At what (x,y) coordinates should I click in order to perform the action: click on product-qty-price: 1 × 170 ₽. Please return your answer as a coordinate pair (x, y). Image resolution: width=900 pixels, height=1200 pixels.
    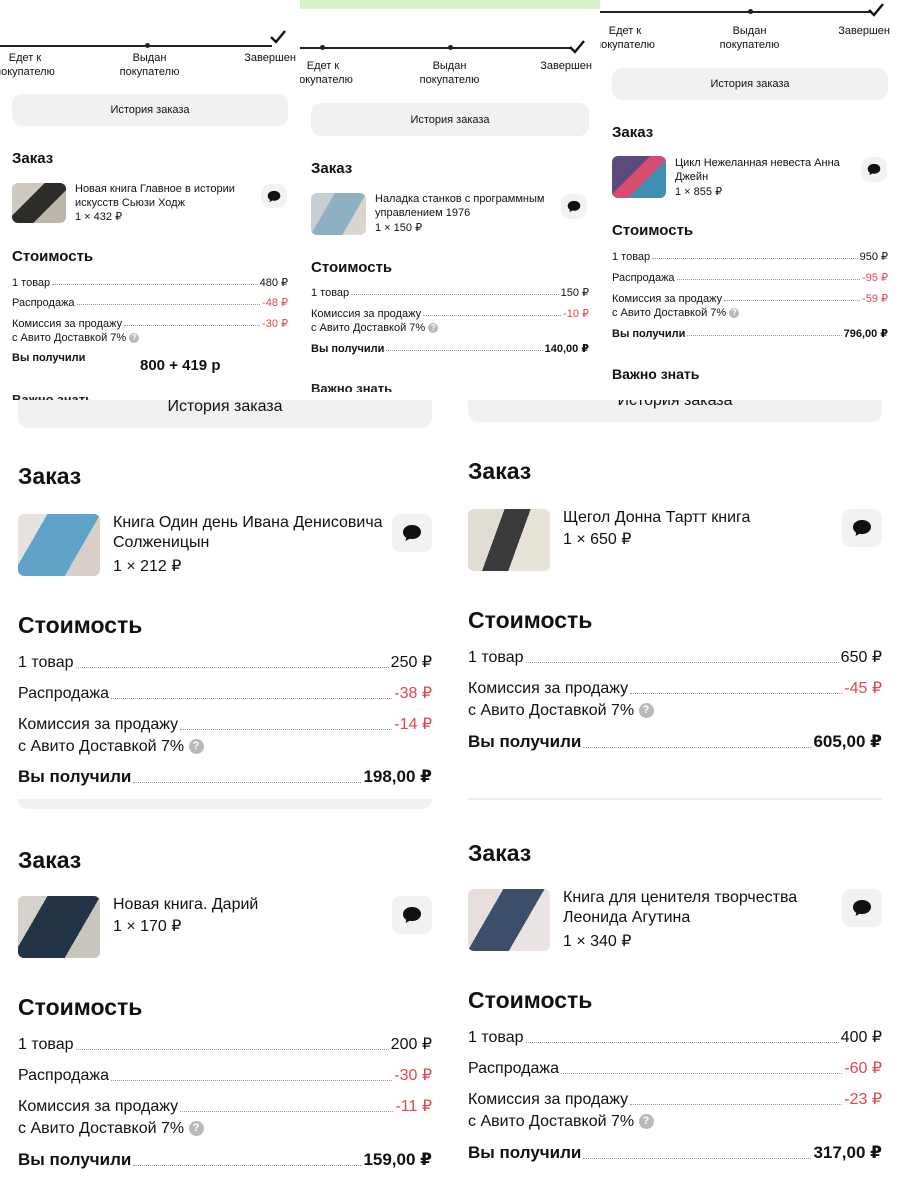
    Looking at the image, I should click on (147, 926).